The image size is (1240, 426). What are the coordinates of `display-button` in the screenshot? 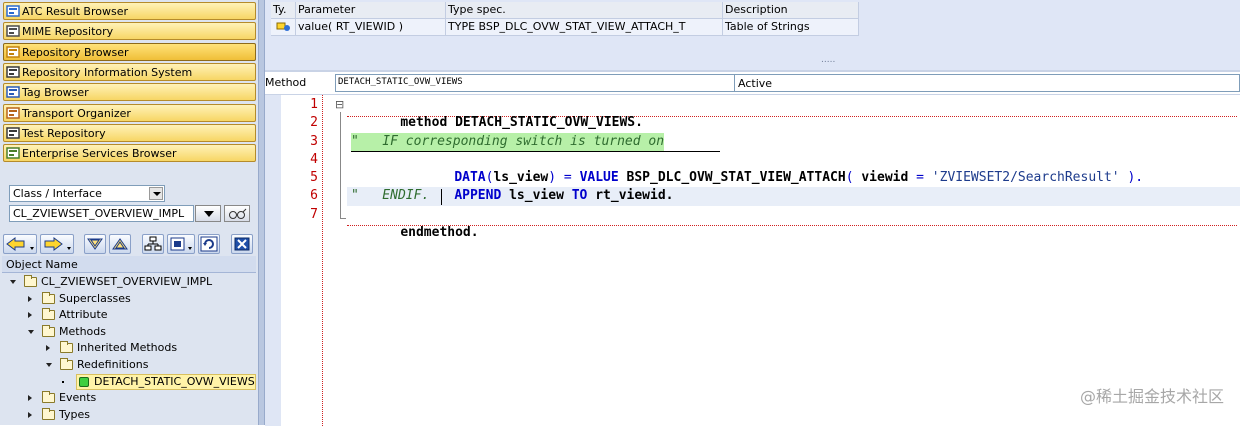 It's located at (237, 213).